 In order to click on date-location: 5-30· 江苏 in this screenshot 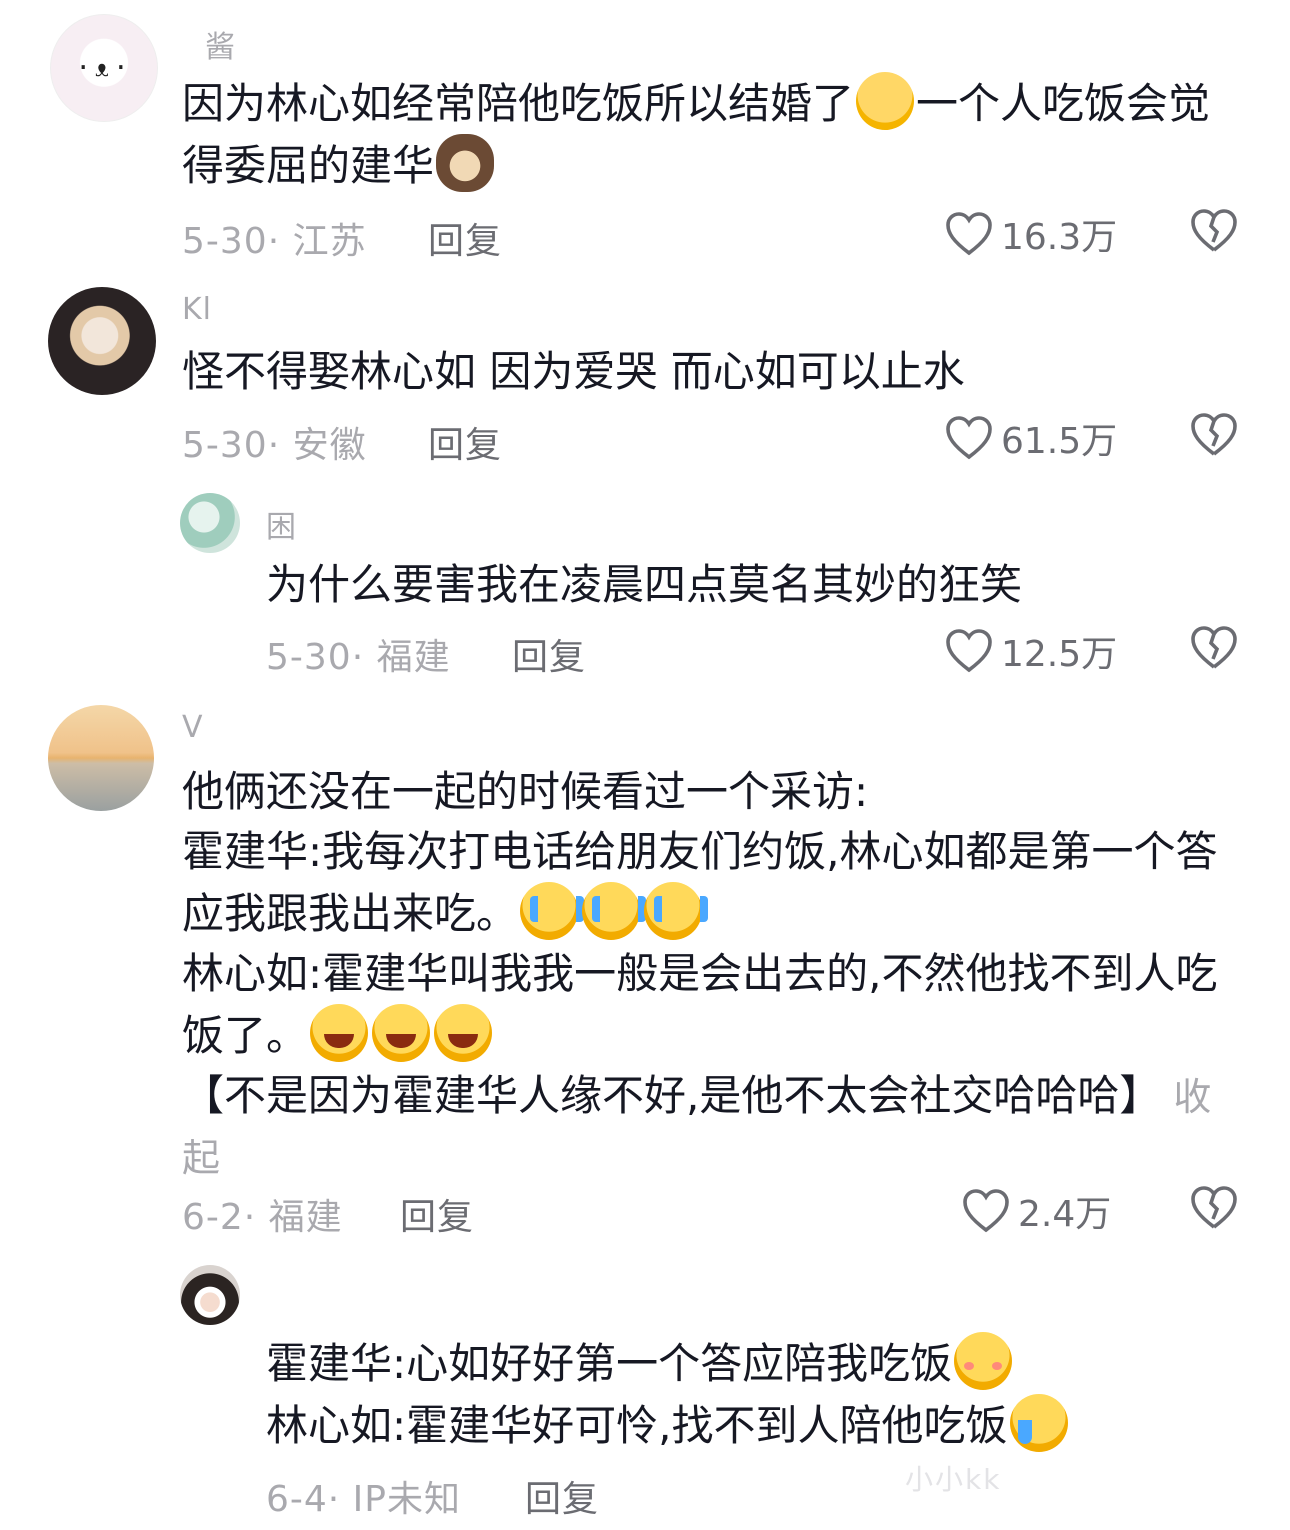, I will do `click(274, 241)`.